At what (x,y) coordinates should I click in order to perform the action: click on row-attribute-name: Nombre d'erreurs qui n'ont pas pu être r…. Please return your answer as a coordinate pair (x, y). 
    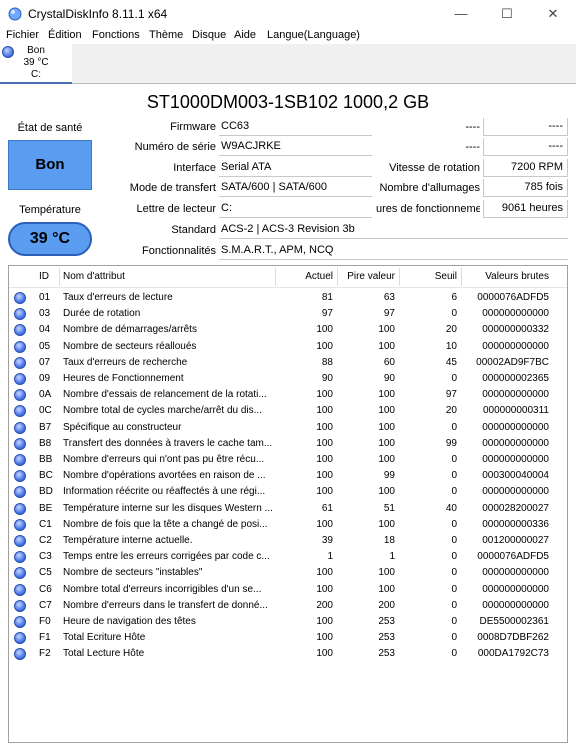
    Looking at the image, I should click on (164, 459).